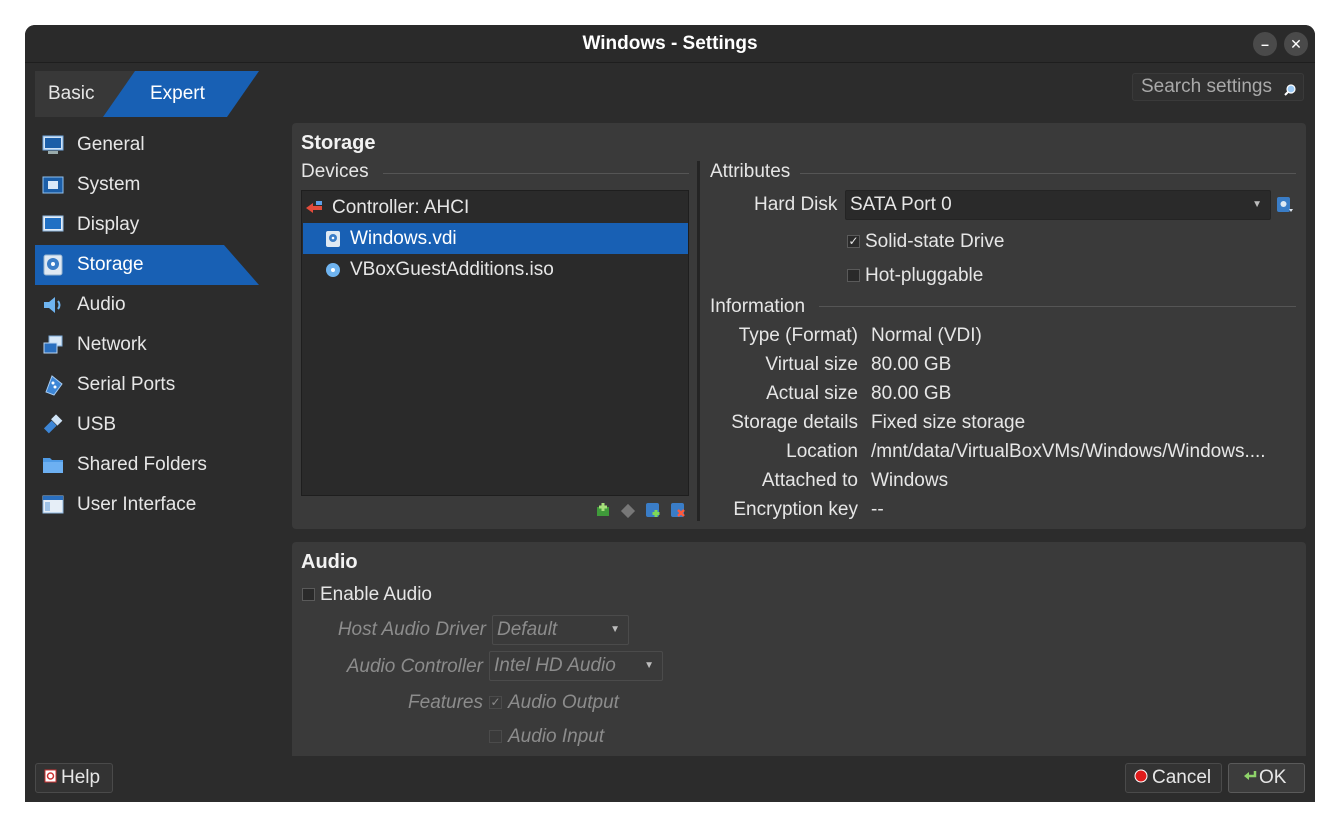 The image size is (1340, 827). What do you see at coordinates (812, 393) in the screenshot?
I see `info-key: Actual size` at bounding box center [812, 393].